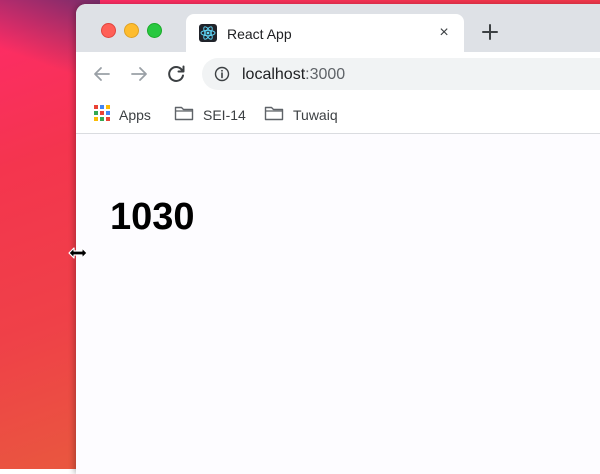 This screenshot has width=600, height=474. Describe the element at coordinates (208, 33) in the screenshot. I see `react-logo-icon` at that location.